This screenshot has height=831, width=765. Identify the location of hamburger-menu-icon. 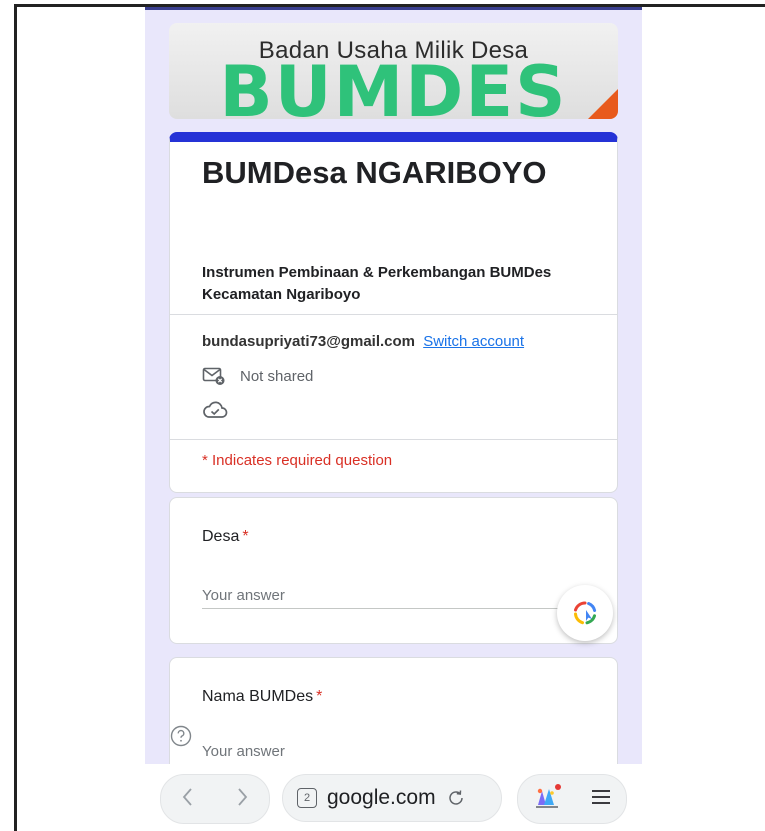
(600, 796).